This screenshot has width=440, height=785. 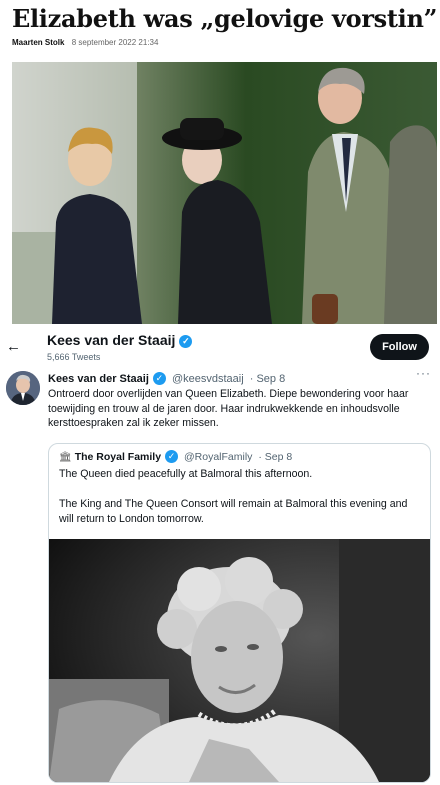 What do you see at coordinates (267, 379) in the screenshot?
I see `tweet-date: · Sep 8` at bounding box center [267, 379].